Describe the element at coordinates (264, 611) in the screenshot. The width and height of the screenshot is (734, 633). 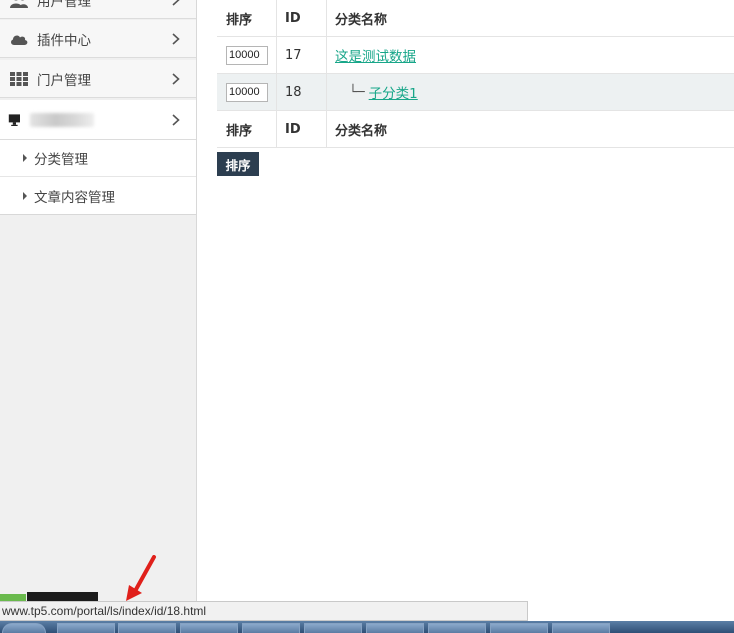
I see `status-bar-url: www.tp5.com/portal/ls/index/id/18.html` at that location.